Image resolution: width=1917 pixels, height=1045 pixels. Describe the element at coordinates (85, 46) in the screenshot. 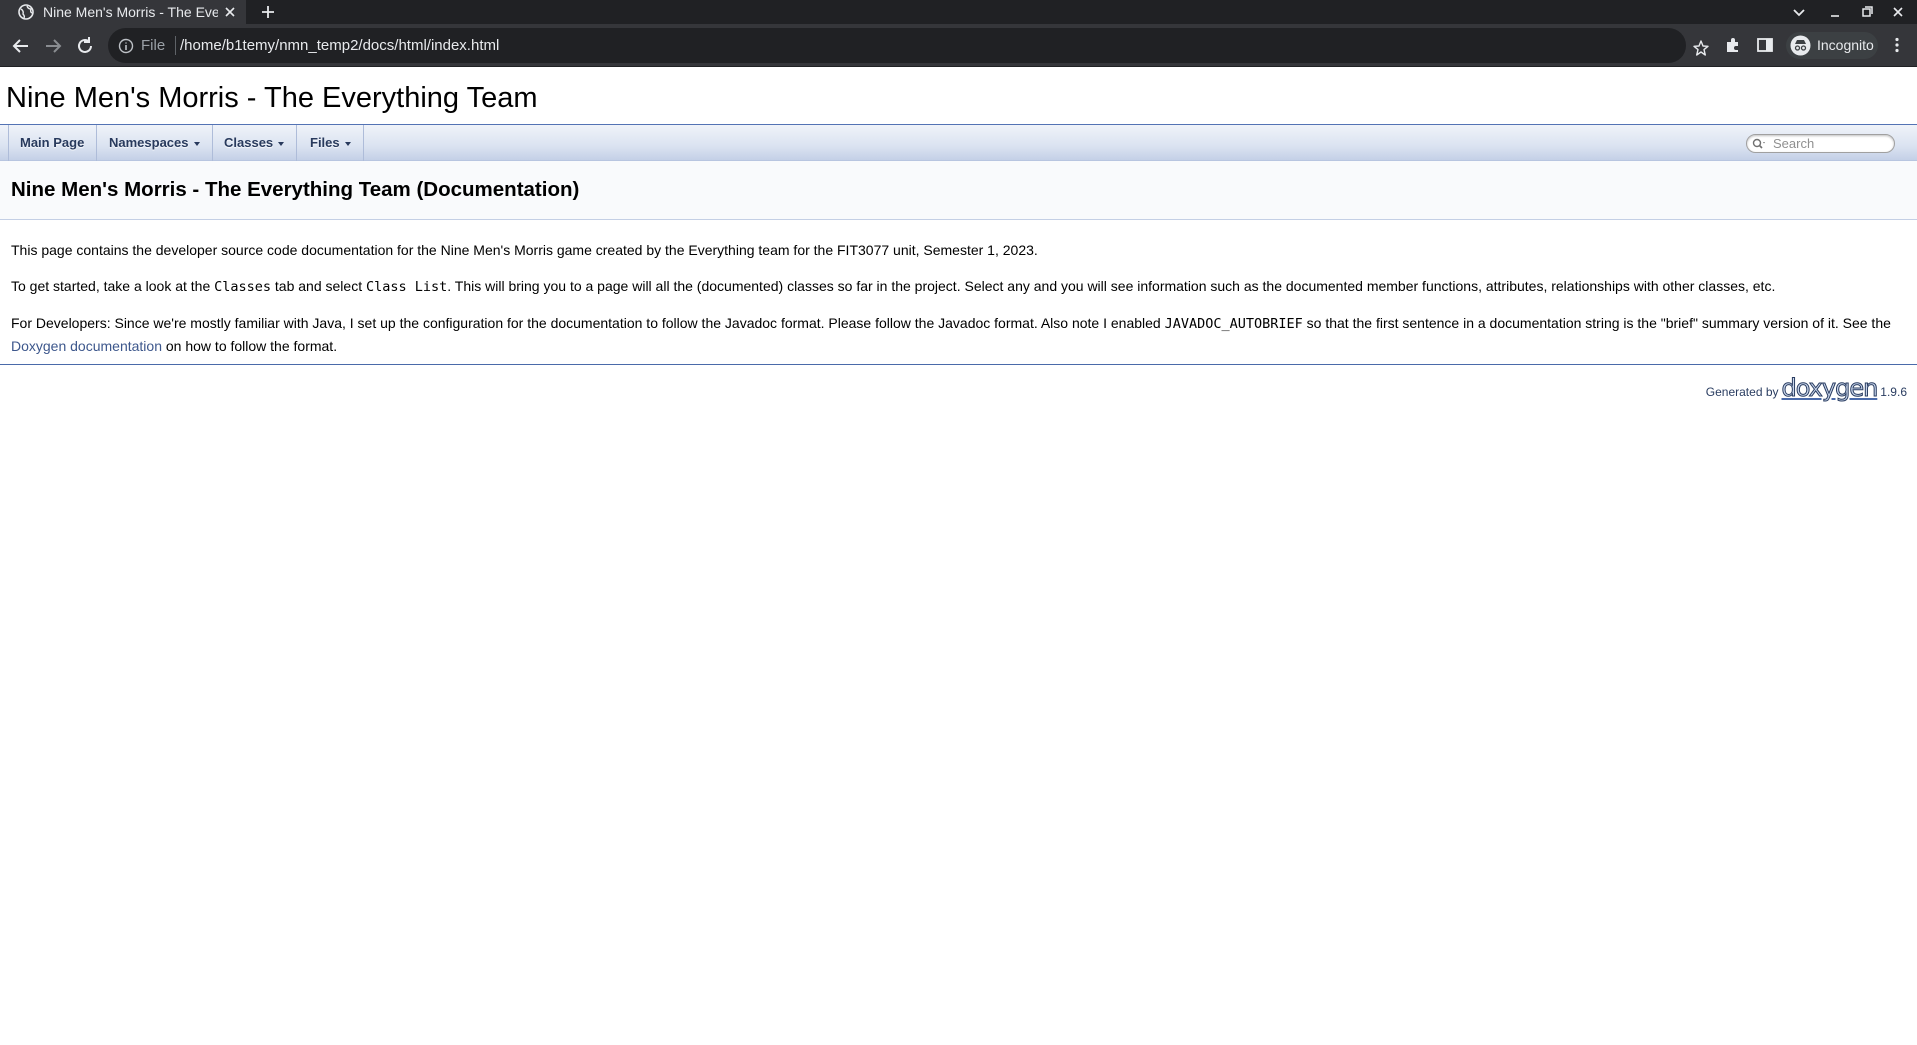

I see `reload-icon` at that location.